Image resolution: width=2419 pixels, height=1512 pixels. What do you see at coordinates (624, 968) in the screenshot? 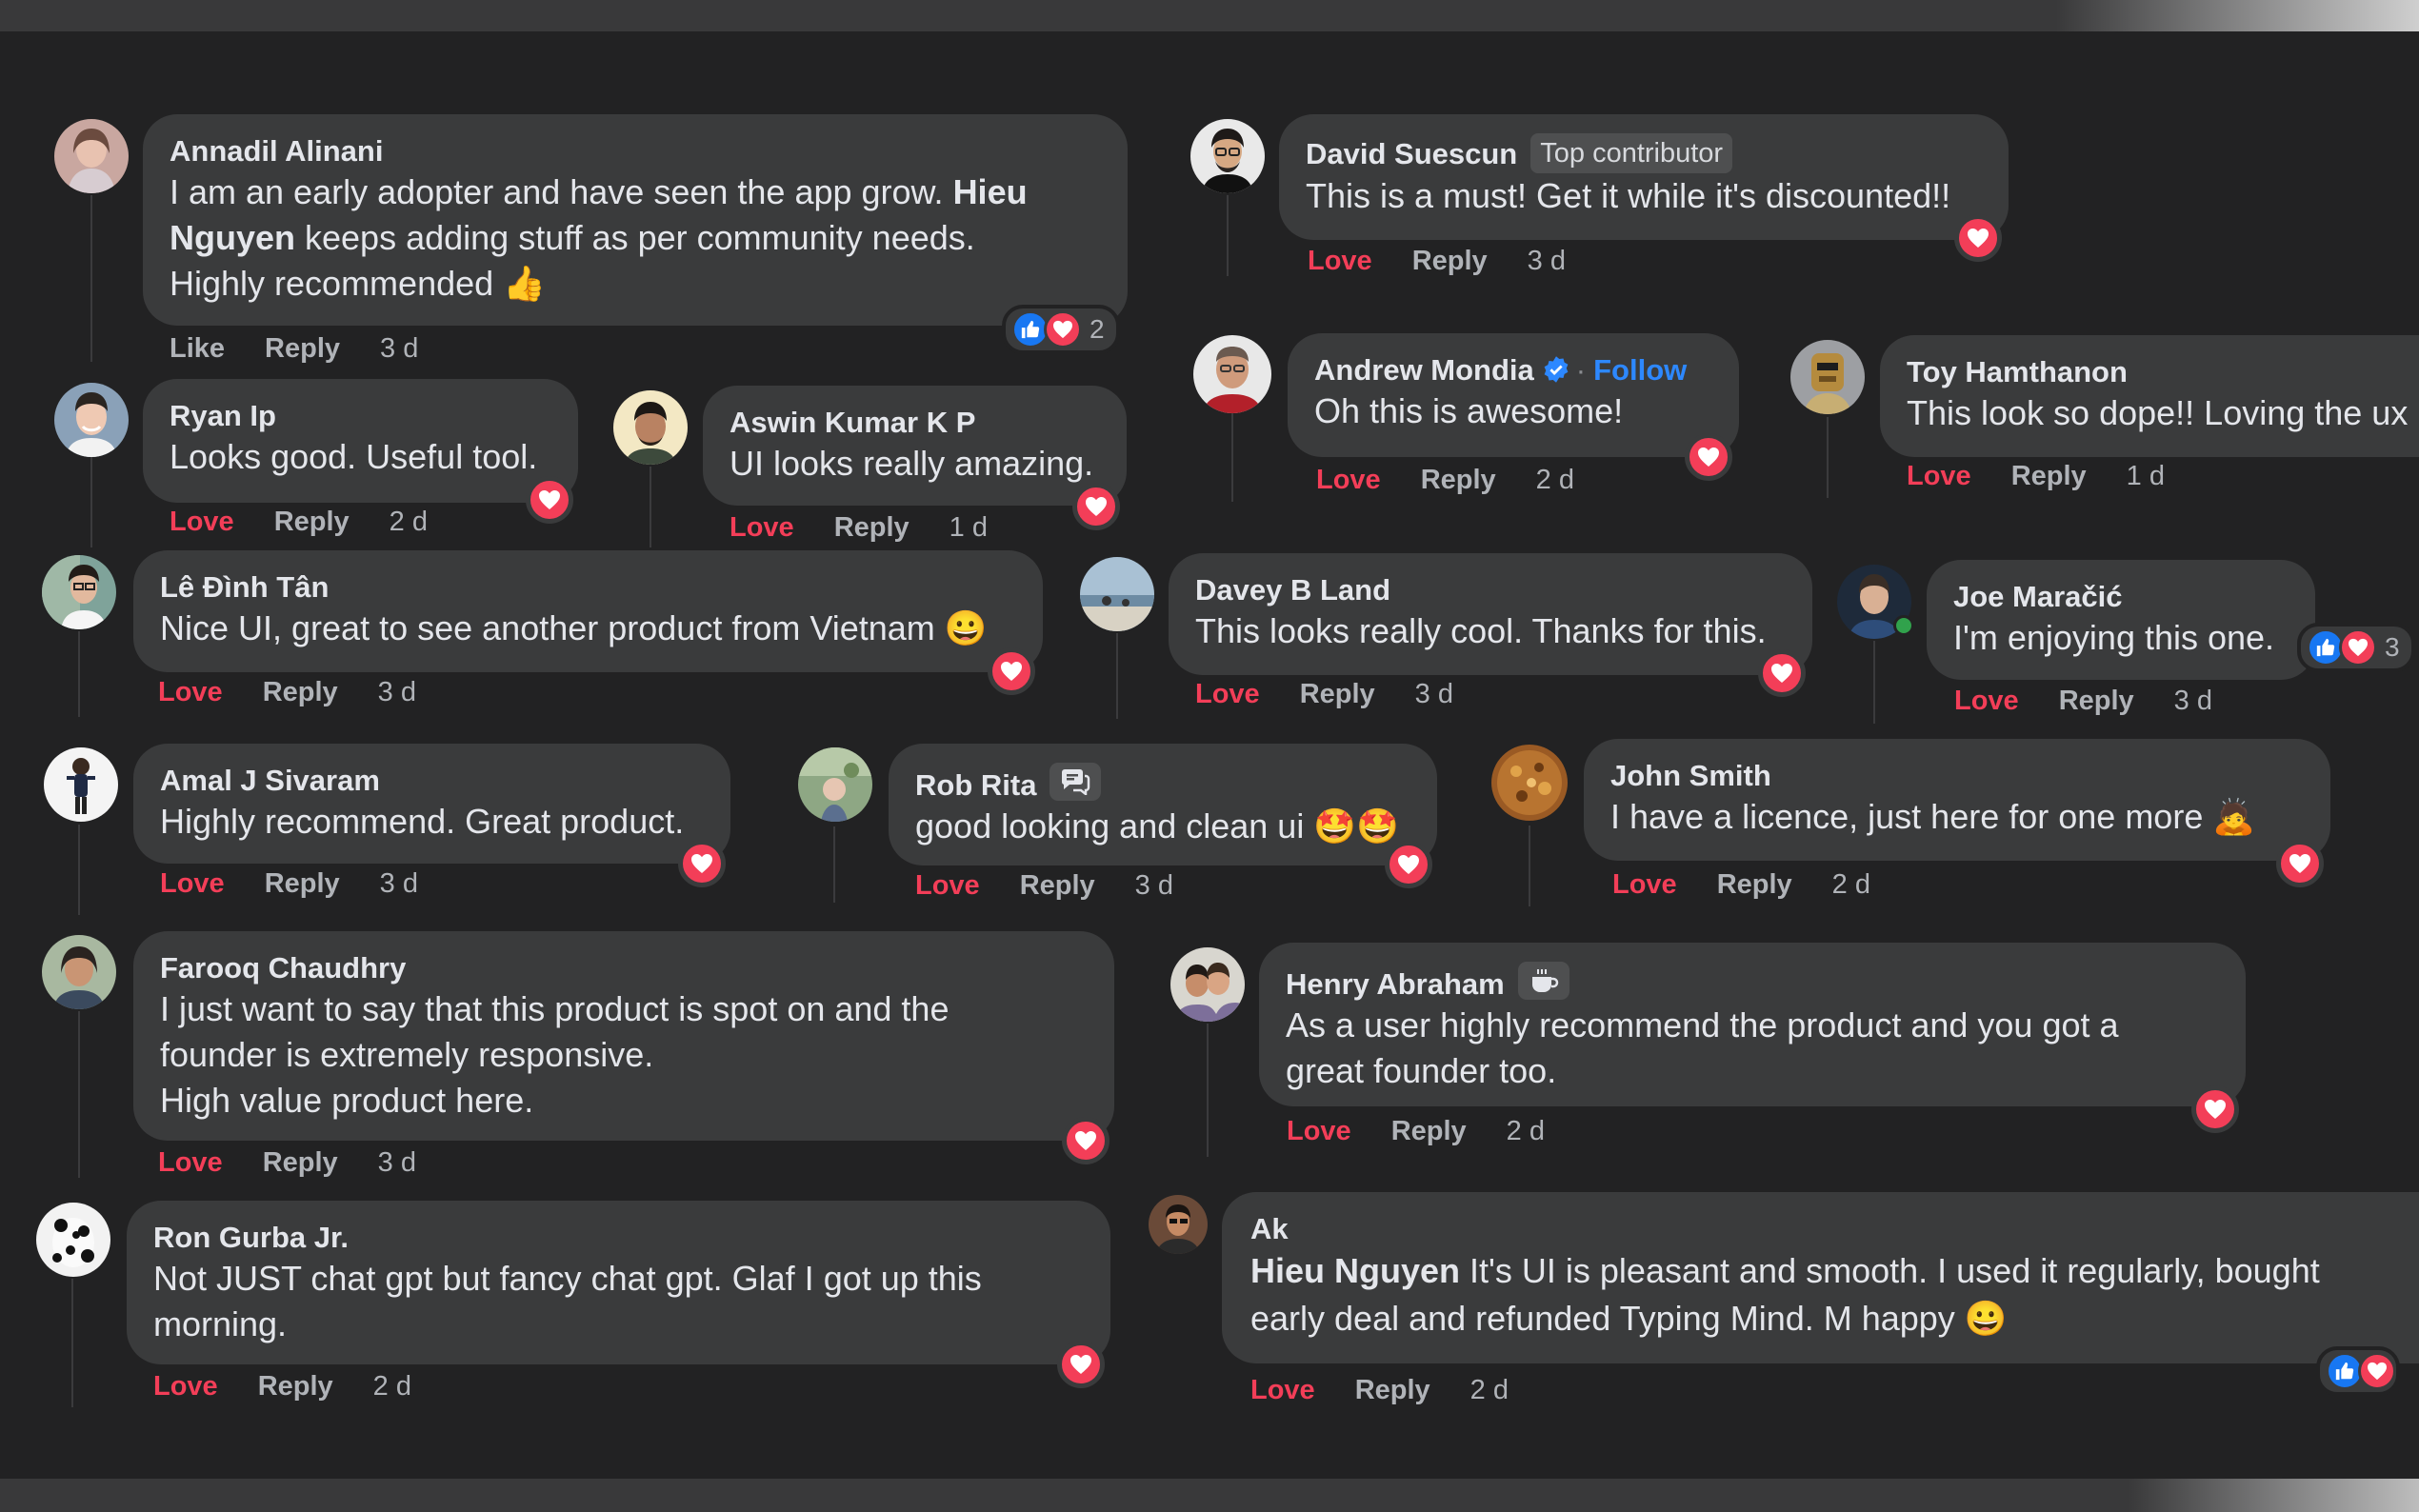
I see `comment-author: Farooq Chaudhry` at bounding box center [624, 968].